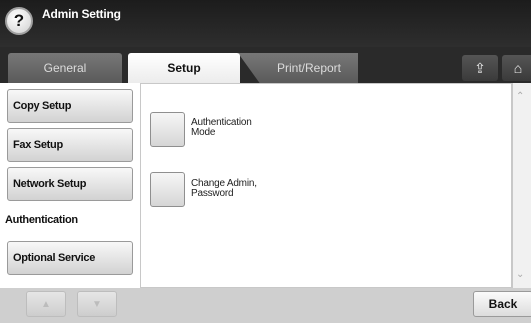  Describe the element at coordinates (298, 68) in the screenshot. I see `tab-print-report: Print/Report` at that location.